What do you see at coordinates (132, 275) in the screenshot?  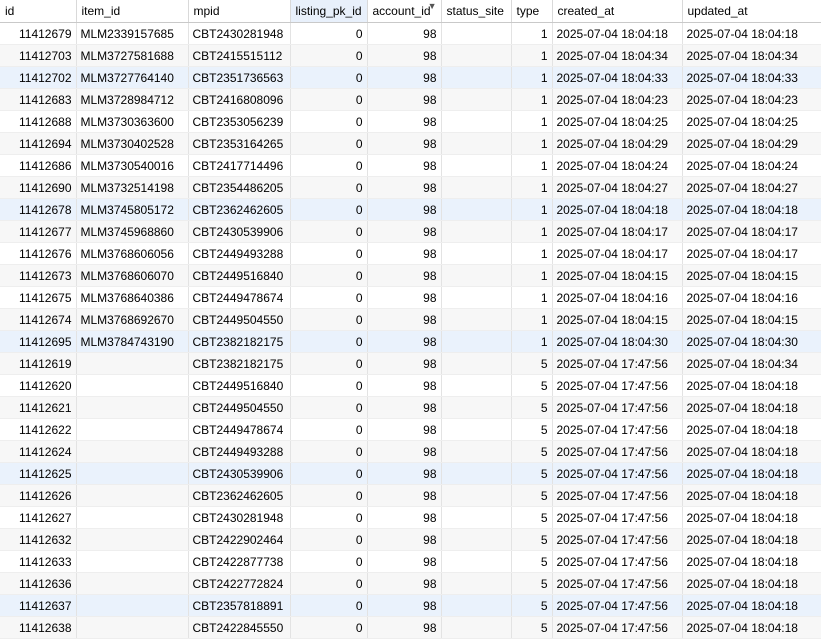 I see `cell-item-id: MLM3768606070` at bounding box center [132, 275].